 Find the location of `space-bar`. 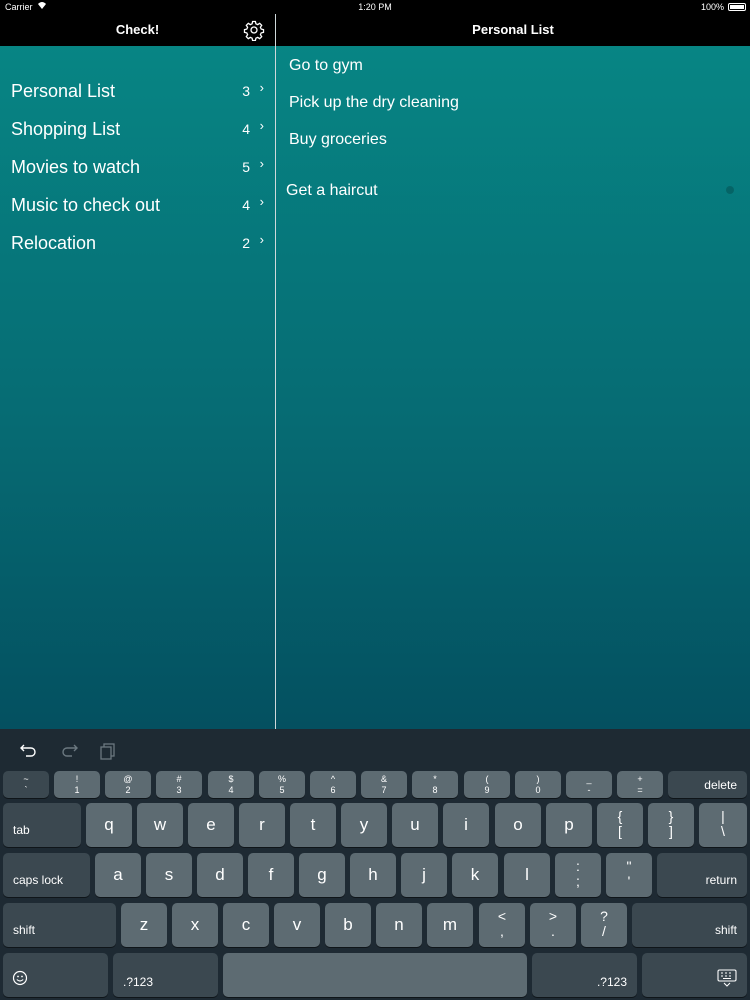

space-bar is located at coordinates (375, 975).